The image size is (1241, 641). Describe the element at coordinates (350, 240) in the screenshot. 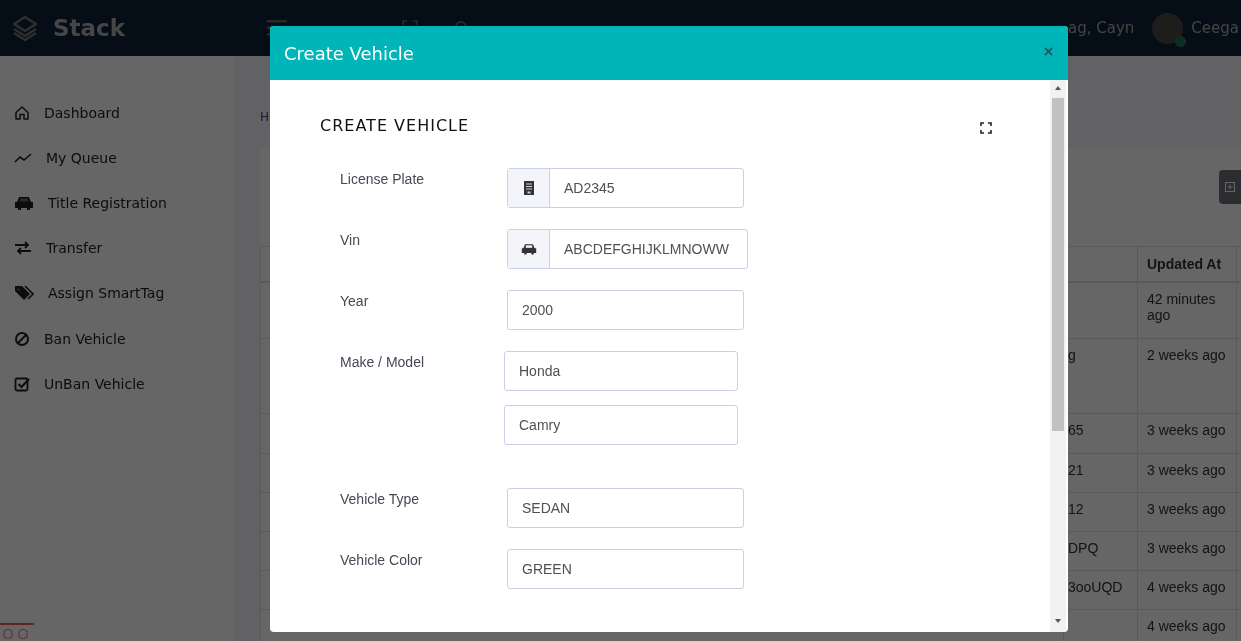

I see `field-label: Vin` at that location.